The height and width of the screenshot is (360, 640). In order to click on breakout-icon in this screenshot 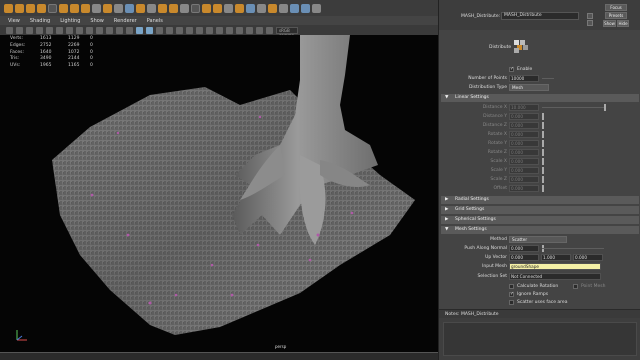, I will do `click(283, 8)`.